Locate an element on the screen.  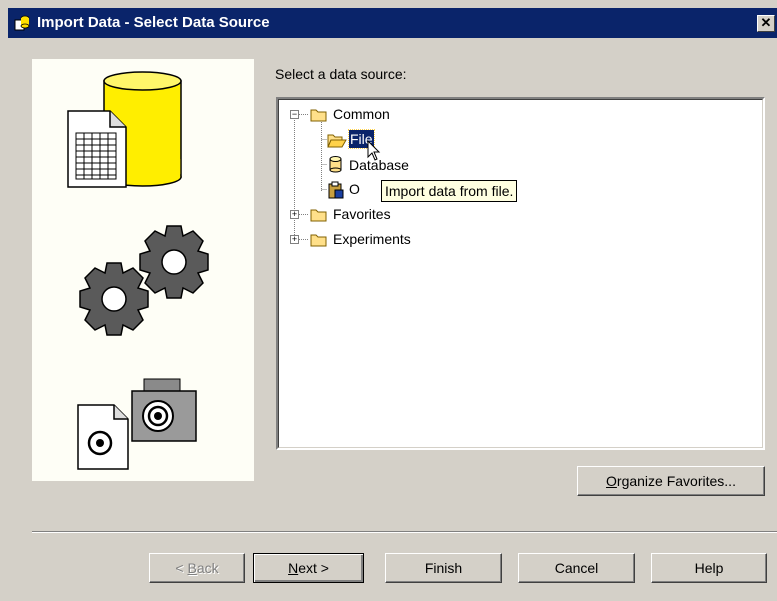
back-mnemonic: B is located at coordinates (192, 568).